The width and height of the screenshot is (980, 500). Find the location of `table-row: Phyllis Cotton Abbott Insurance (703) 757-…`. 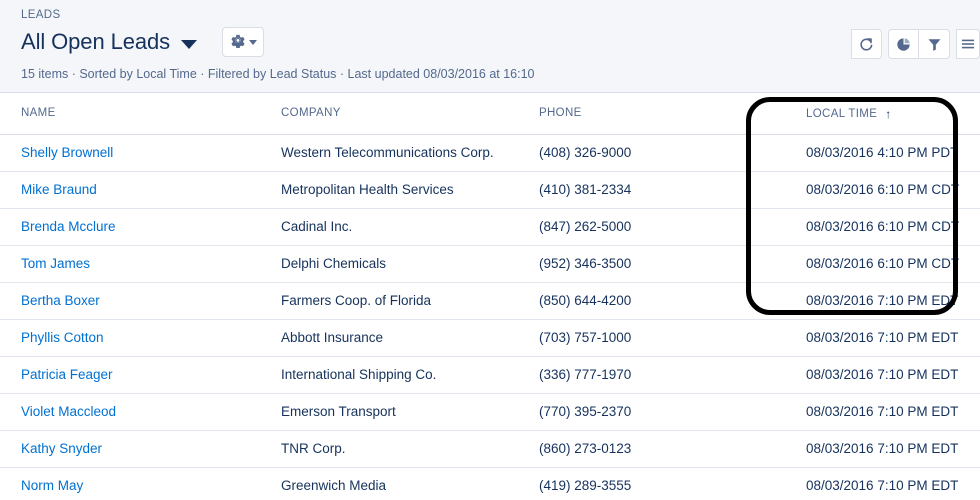

table-row: Phyllis Cotton Abbott Insurance (703) 757-… is located at coordinates (490, 338).